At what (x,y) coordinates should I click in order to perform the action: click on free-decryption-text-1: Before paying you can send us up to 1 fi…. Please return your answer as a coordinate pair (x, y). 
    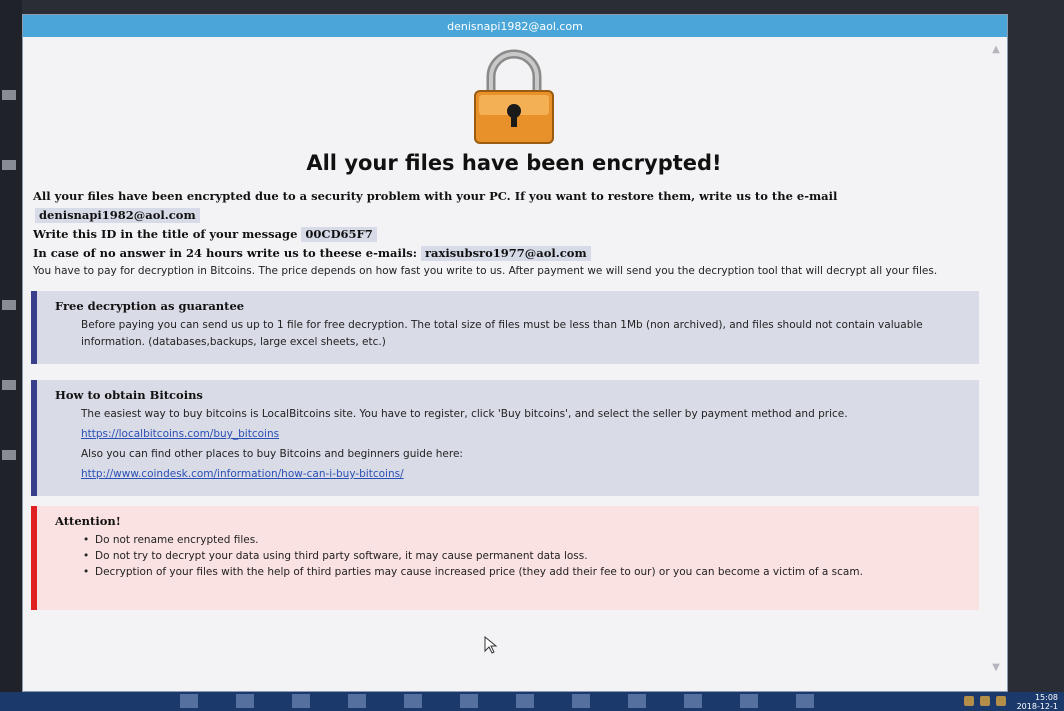
    Looking at the image, I should click on (502, 325).